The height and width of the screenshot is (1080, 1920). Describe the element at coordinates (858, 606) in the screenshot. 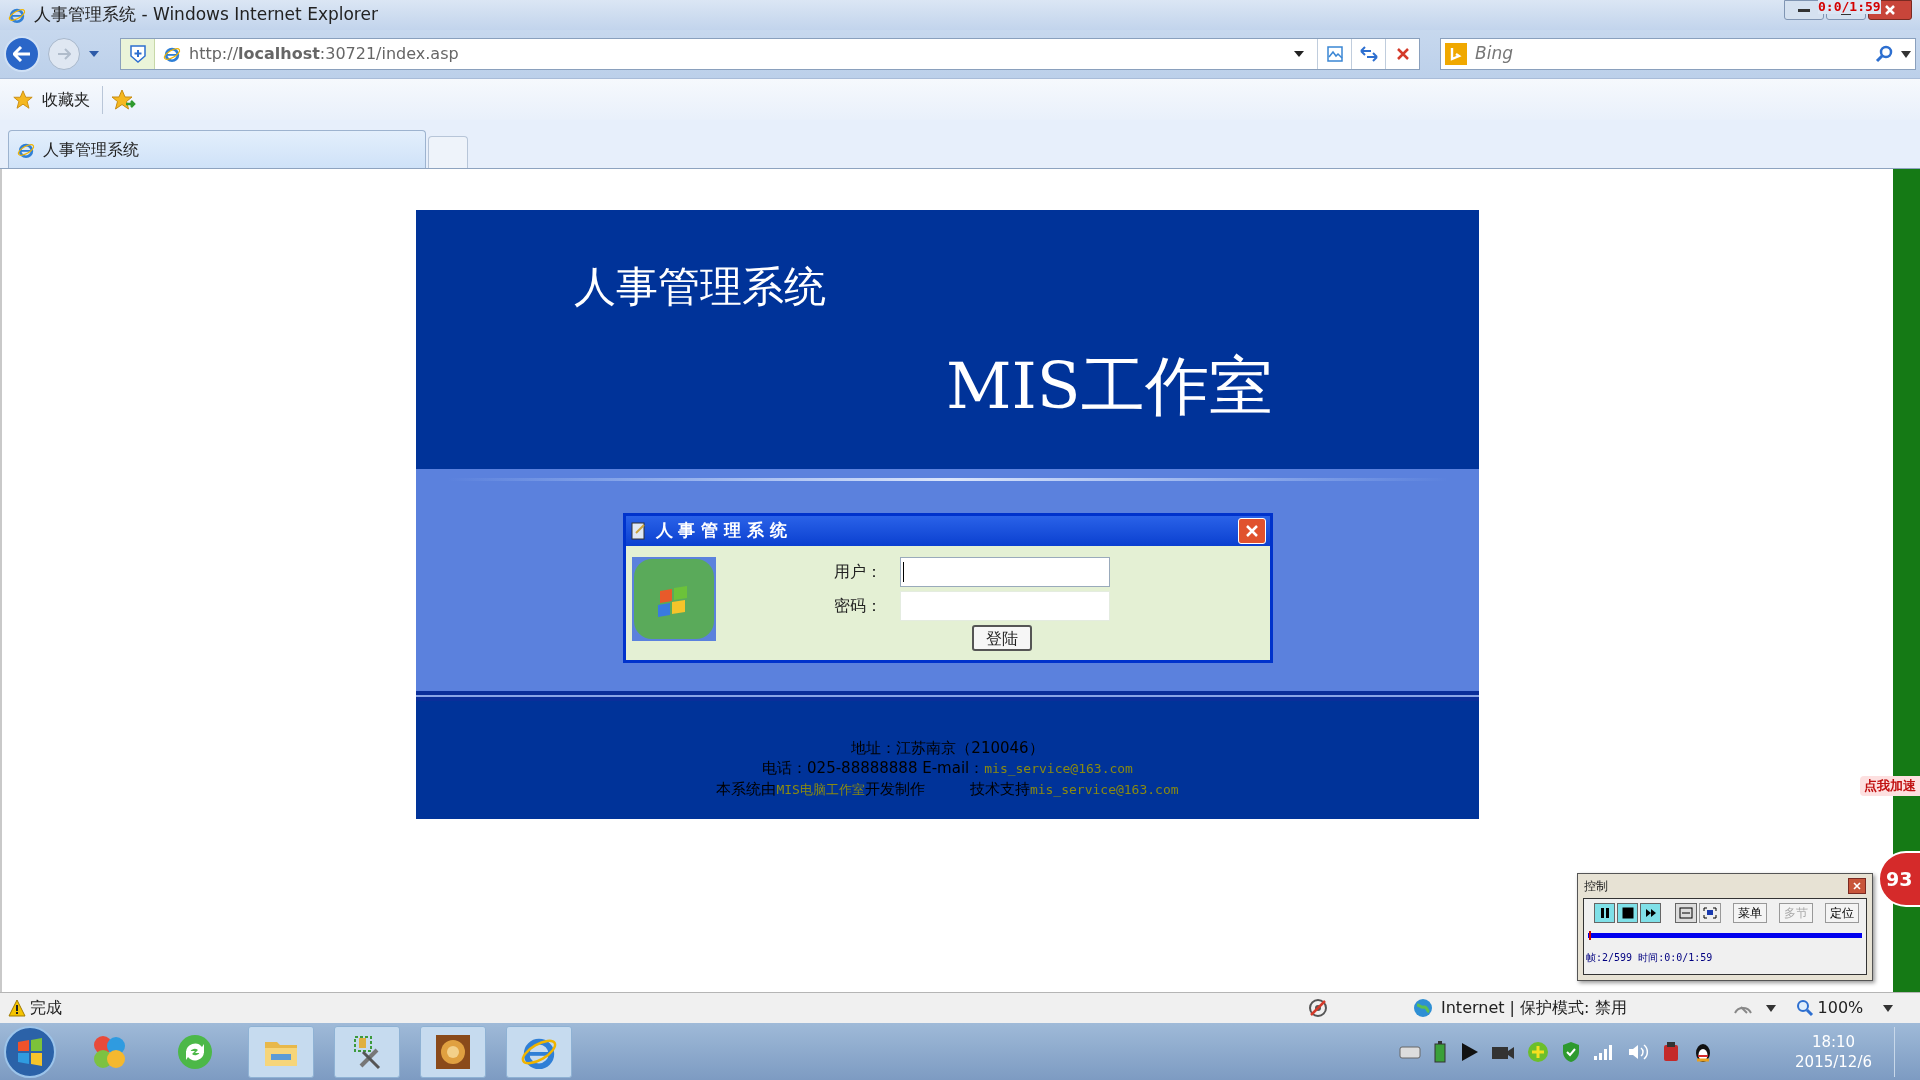

I see `field-label: 密码：` at that location.